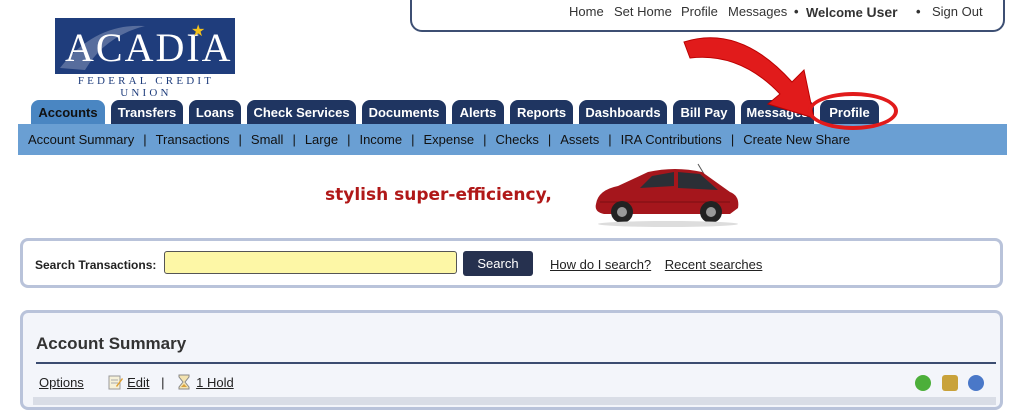 The image size is (1024, 410). I want to click on help-icon, so click(976, 382).